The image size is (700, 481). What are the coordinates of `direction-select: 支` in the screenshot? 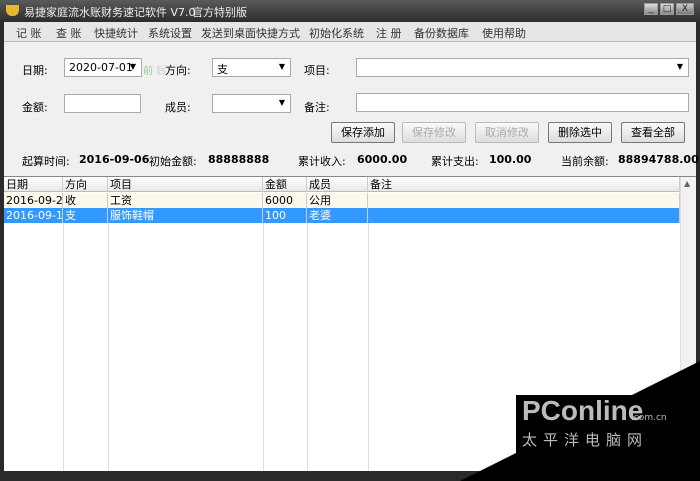 It's located at (251, 67).